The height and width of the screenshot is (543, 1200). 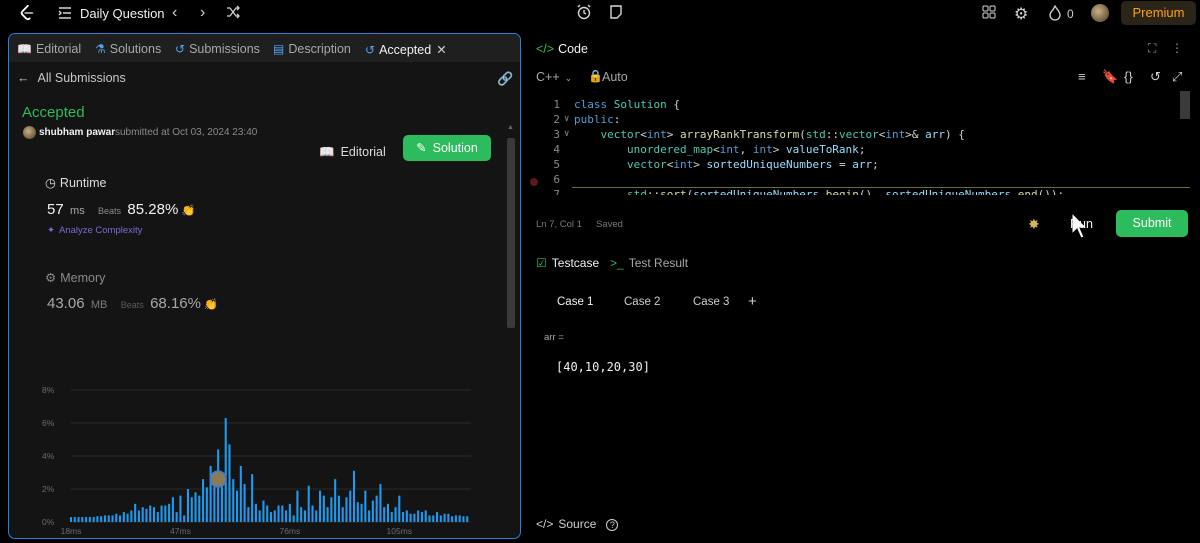 I want to click on breakpoint-dot, so click(x=534, y=182).